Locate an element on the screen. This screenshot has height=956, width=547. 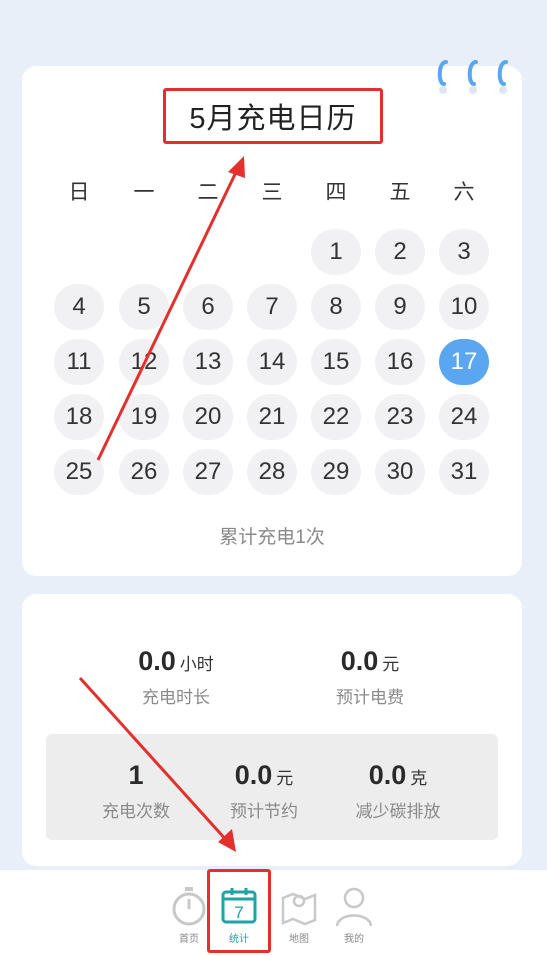
stat-fee: 0.0 元 预计电费 is located at coordinates (370, 677).